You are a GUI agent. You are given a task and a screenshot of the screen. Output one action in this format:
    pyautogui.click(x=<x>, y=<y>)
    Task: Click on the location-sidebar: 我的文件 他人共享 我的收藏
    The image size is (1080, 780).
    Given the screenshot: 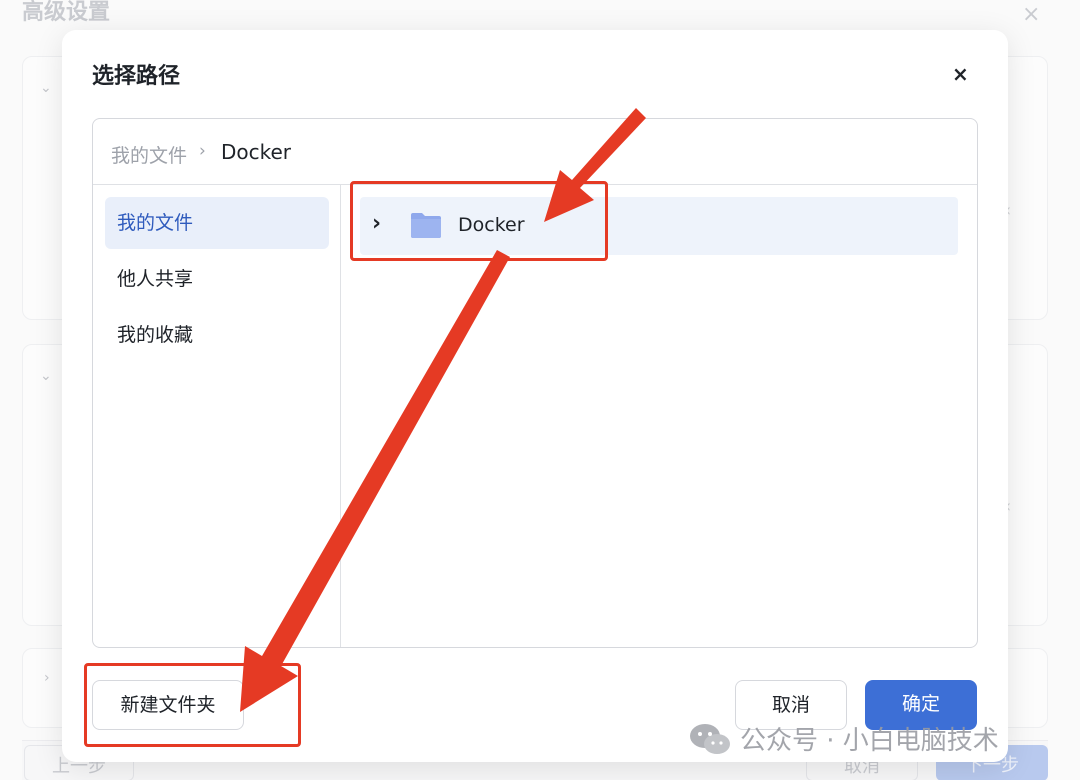 What is the action you would take?
    pyautogui.click(x=217, y=416)
    